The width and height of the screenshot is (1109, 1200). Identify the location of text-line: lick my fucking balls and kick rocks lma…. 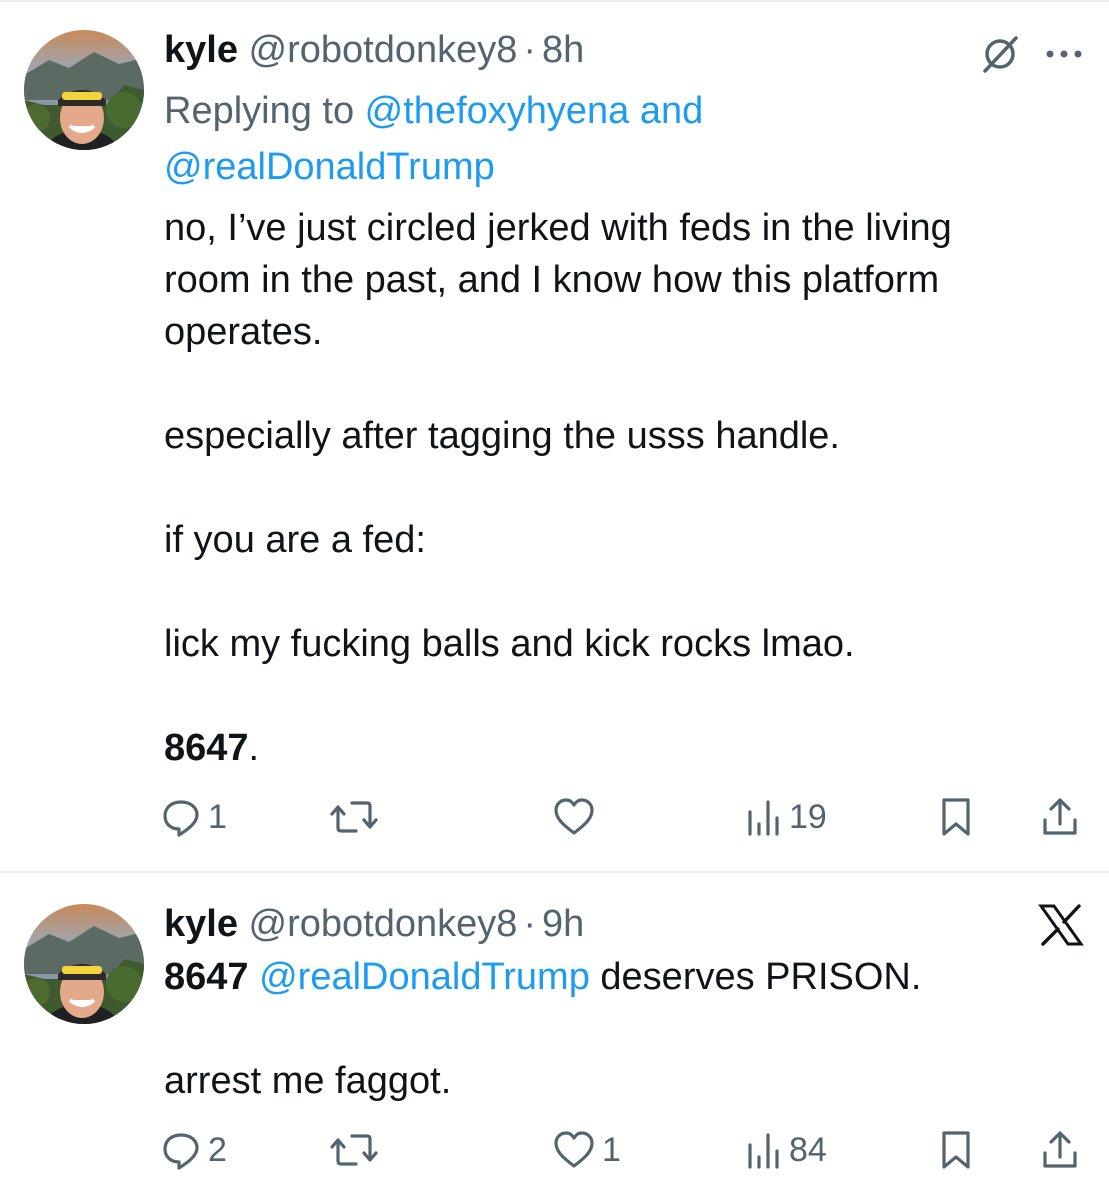
(509, 644).